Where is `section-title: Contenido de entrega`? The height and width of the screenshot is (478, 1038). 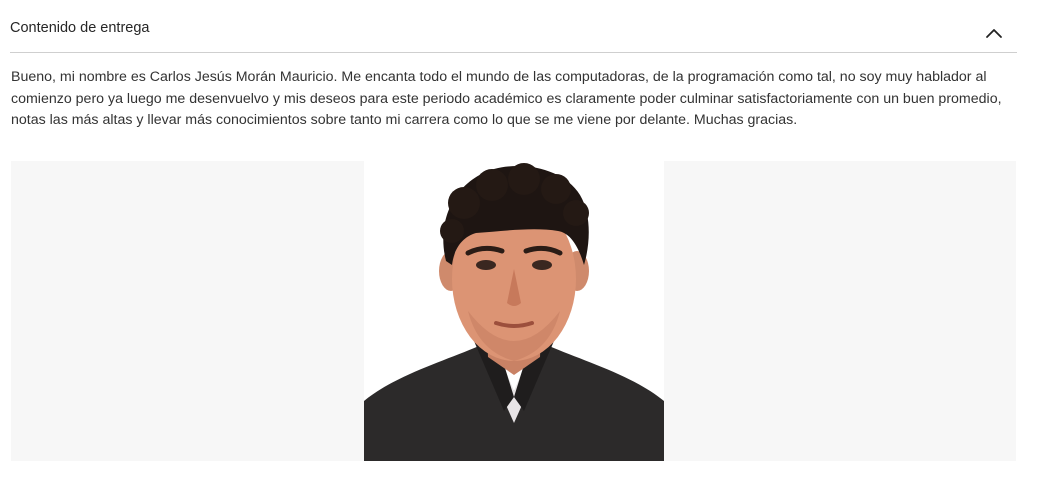
section-title: Contenido de entrega is located at coordinates (80, 28).